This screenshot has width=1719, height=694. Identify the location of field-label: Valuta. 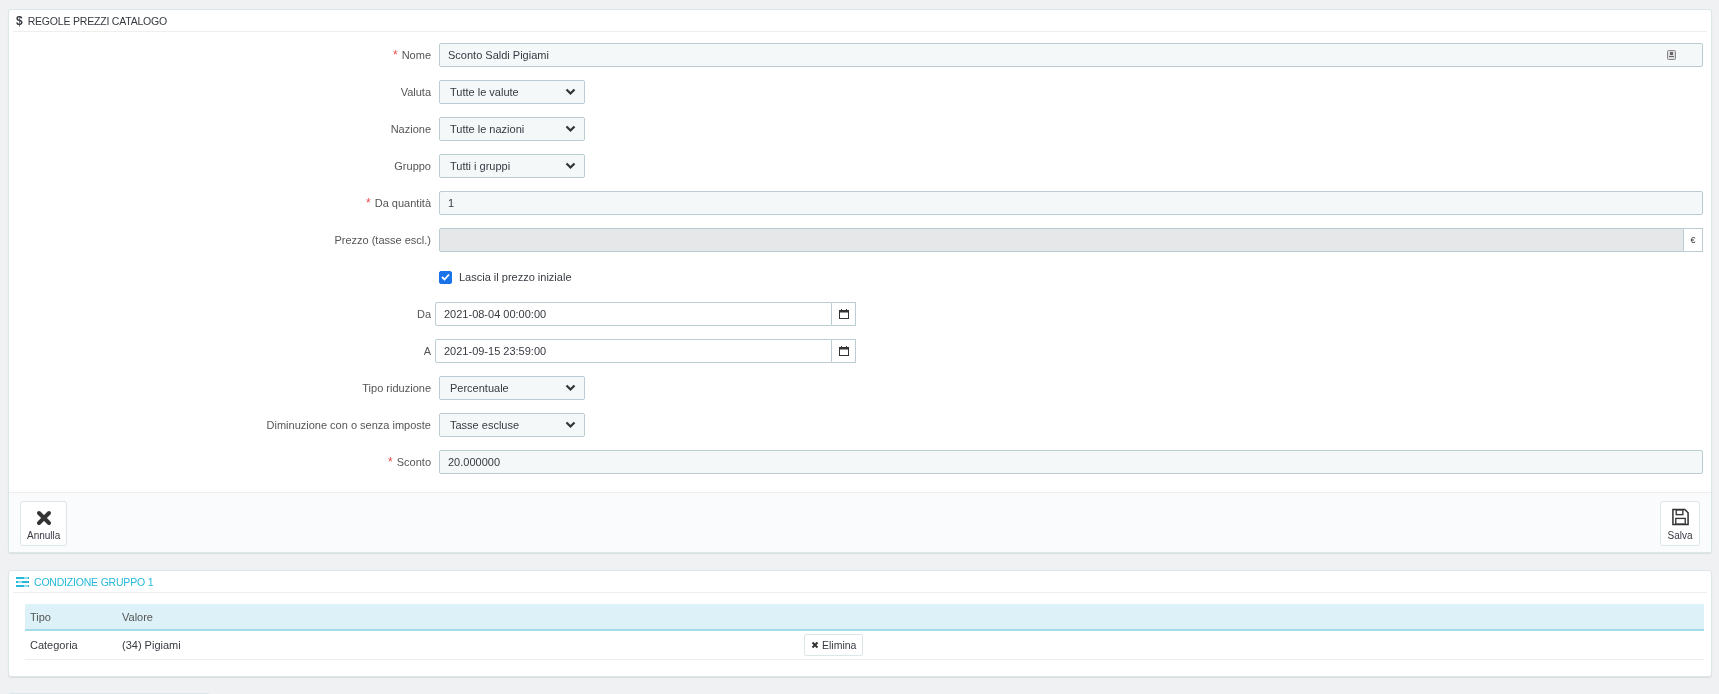
(415, 92).